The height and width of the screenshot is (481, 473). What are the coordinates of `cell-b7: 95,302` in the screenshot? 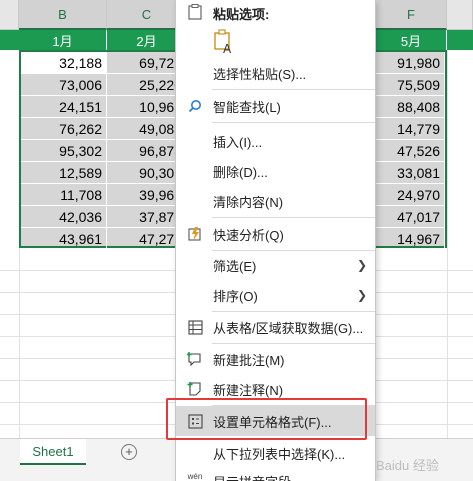 It's located at (64, 151).